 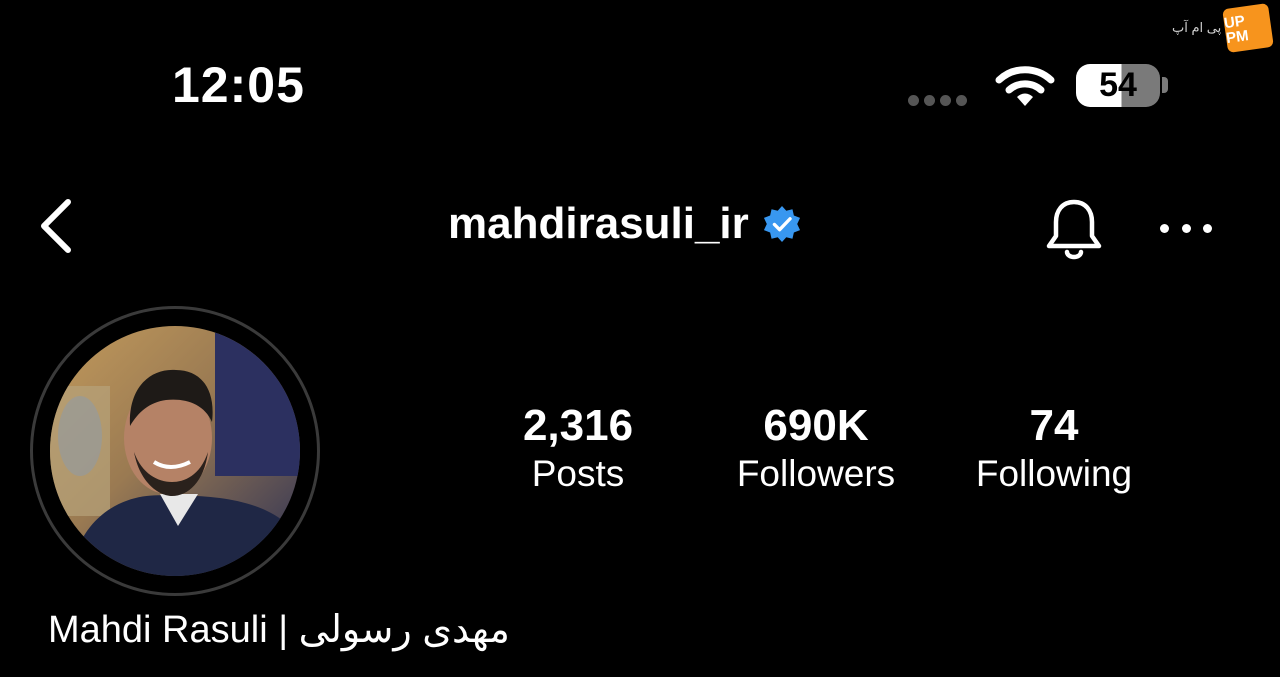 I want to click on stat-posts: 2,316 Posts, so click(x=578, y=449).